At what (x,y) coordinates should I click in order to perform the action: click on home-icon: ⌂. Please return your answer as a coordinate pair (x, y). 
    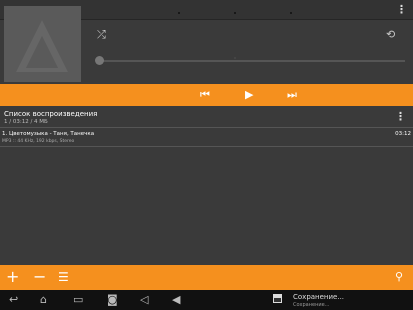
    Looking at the image, I should click on (43, 299).